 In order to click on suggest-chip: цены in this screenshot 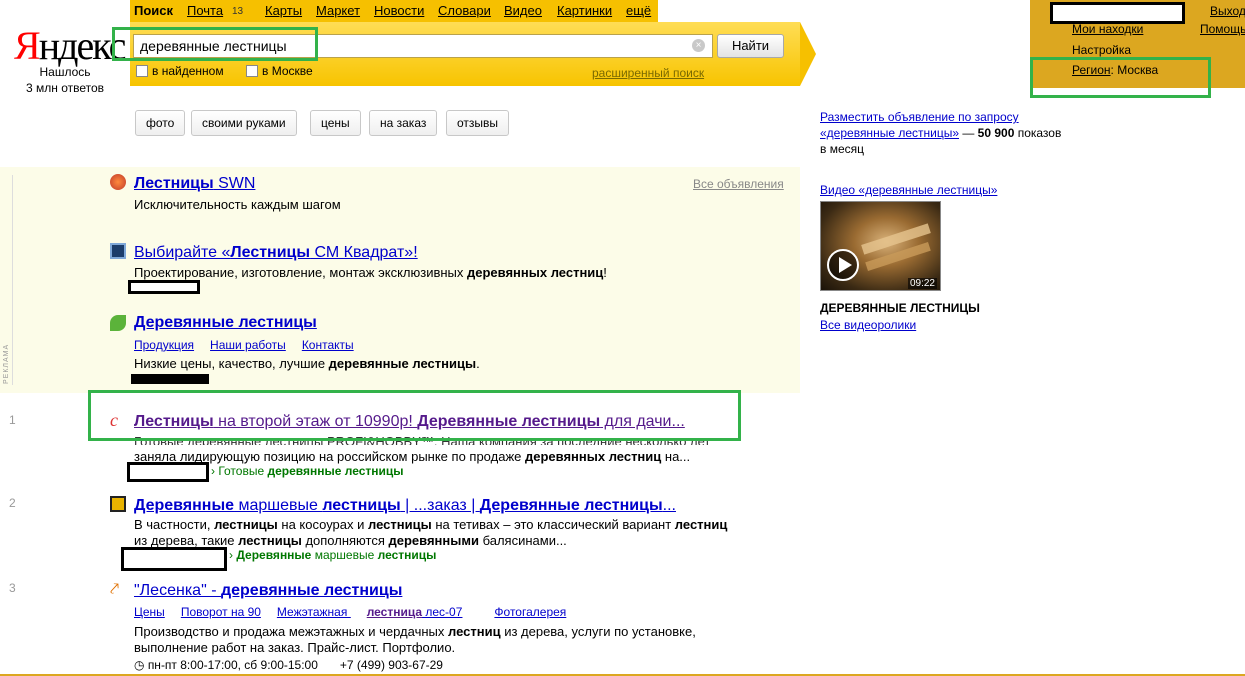, I will do `click(335, 123)`.